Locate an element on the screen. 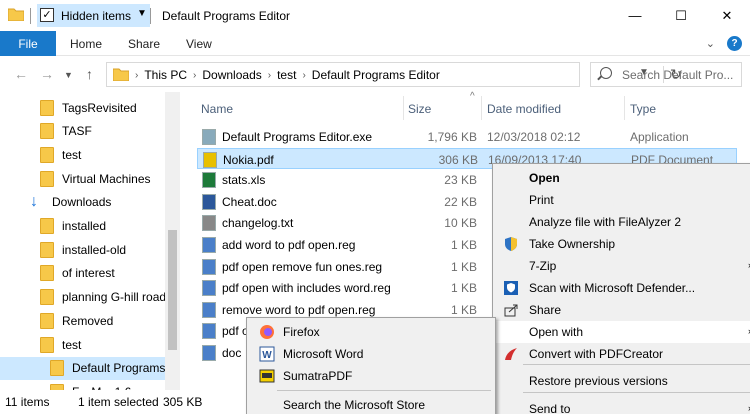 The height and width of the screenshot is (414, 750). nav-tree-item: TagsRevisited is located at coordinates (82, 107).